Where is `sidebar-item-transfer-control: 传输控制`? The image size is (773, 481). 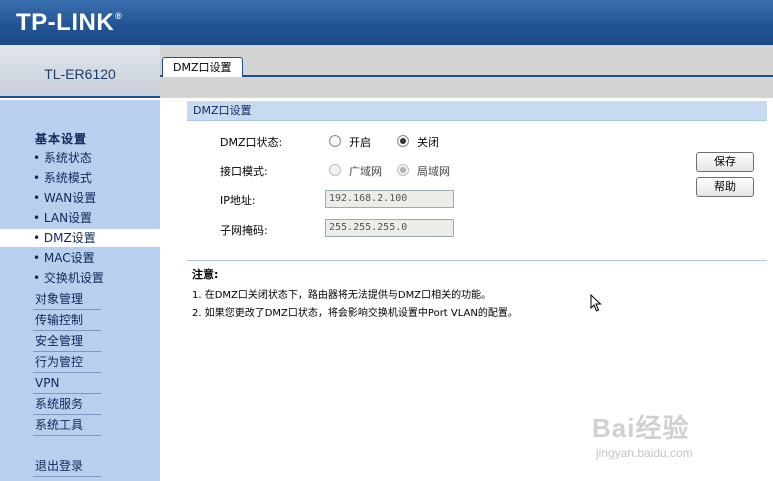 sidebar-item-transfer-control: 传输控制 is located at coordinates (67, 321).